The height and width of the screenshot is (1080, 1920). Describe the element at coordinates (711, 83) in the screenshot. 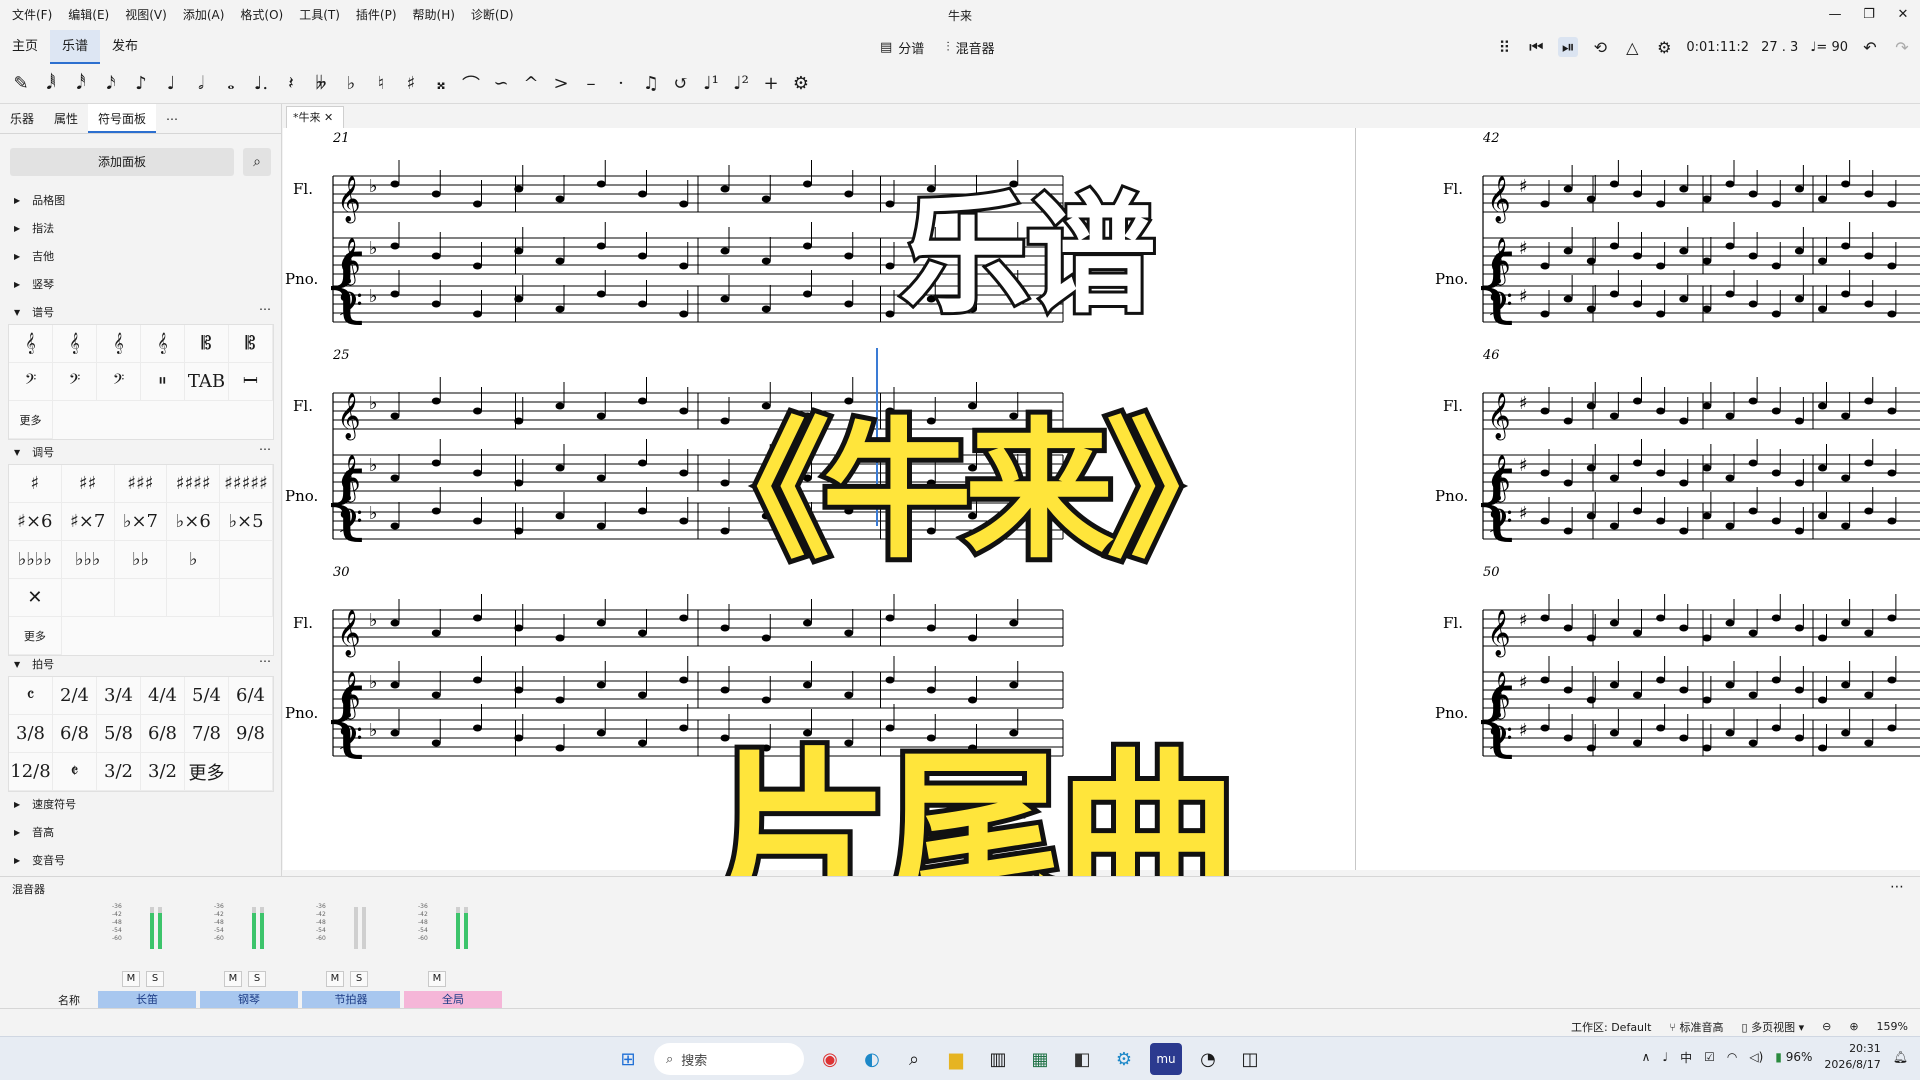

I see `note-tool-23: ♩¹` at that location.